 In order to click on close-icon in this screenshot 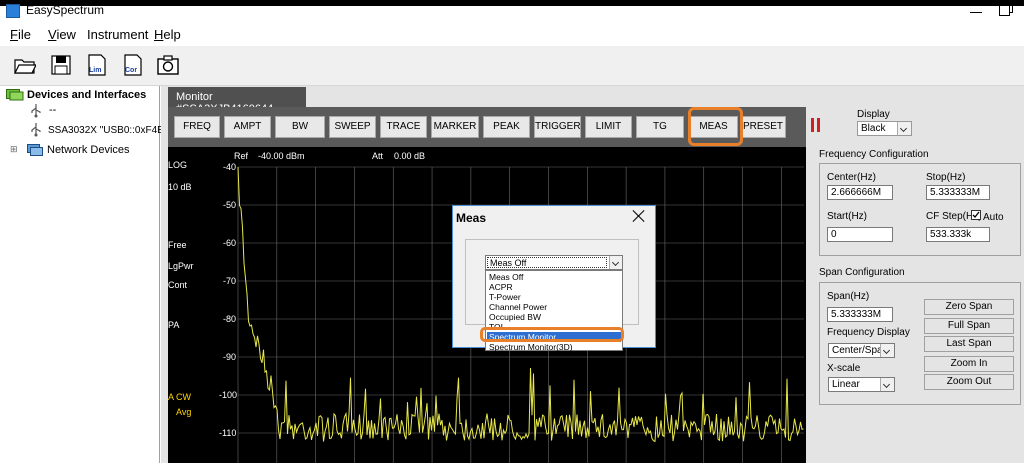, I will do `click(639, 216)`.